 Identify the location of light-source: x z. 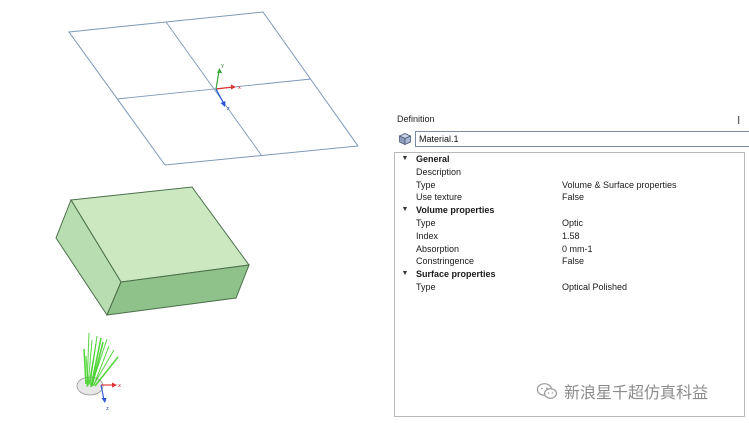
(98, 372).